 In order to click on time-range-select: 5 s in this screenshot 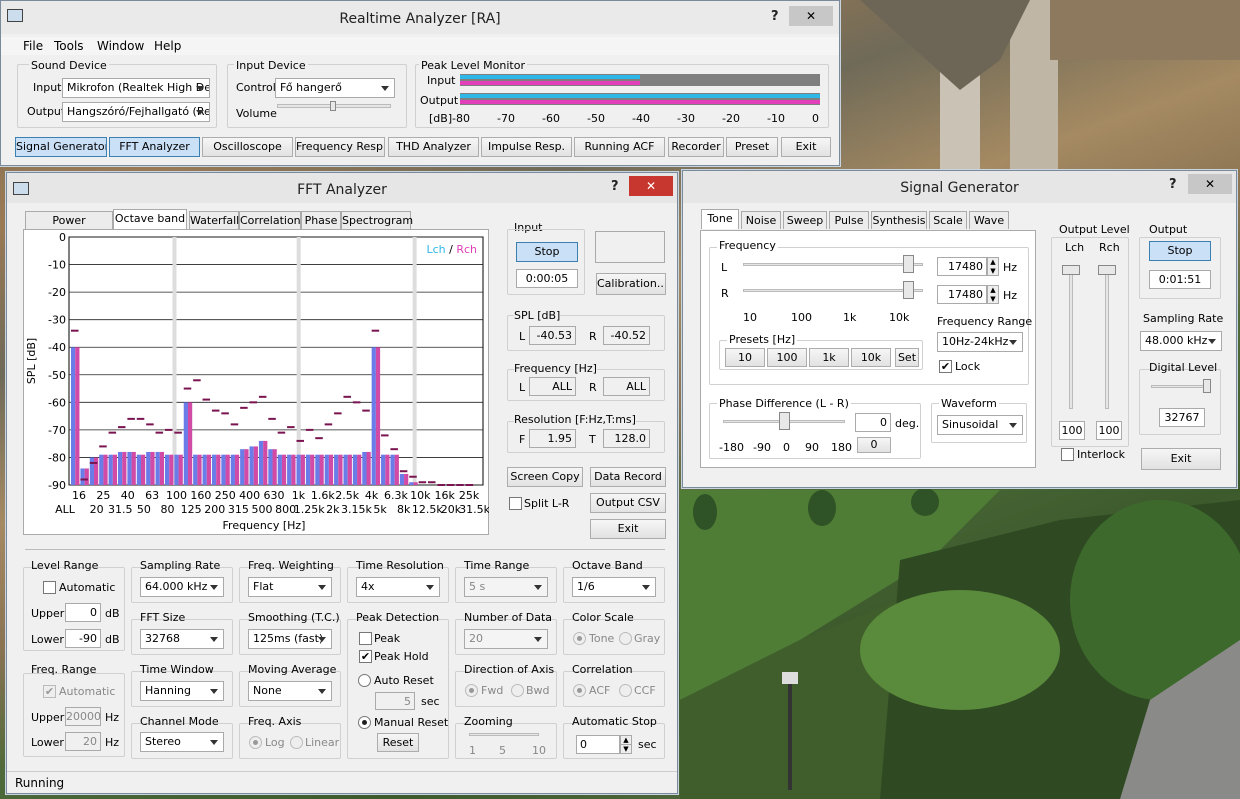, I will do `click(506, 587)`.